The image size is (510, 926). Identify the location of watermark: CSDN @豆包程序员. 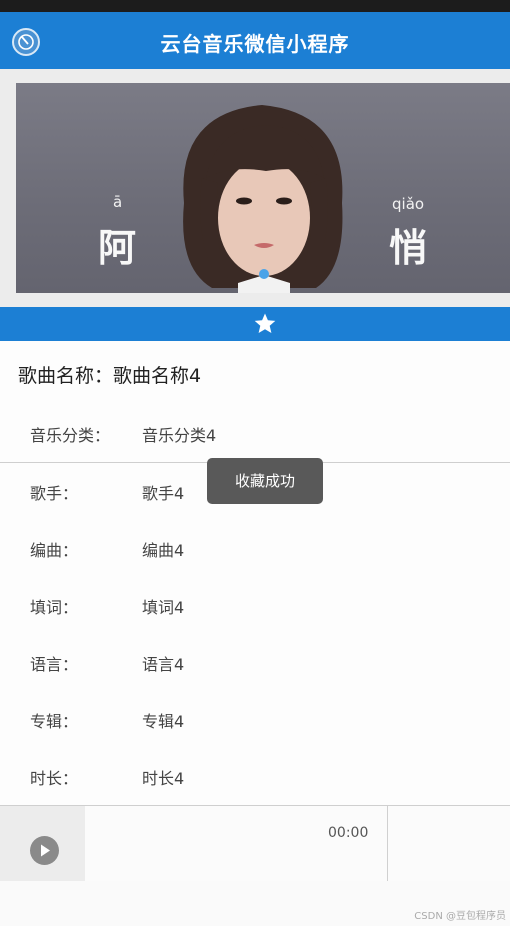
(460, 916).